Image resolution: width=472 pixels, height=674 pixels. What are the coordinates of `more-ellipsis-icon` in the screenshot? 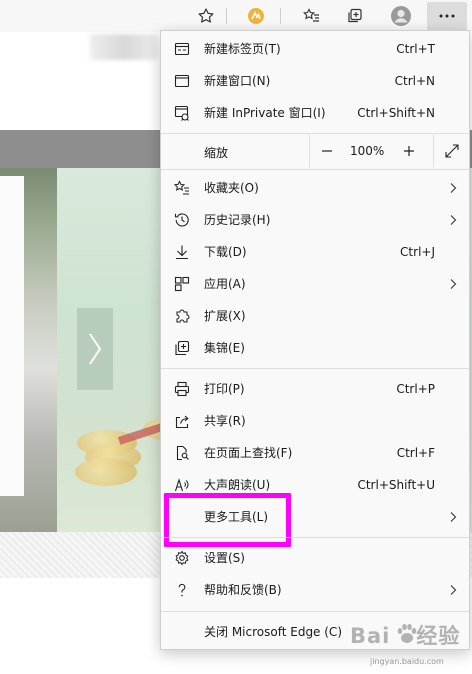 It's located at (447, 16).